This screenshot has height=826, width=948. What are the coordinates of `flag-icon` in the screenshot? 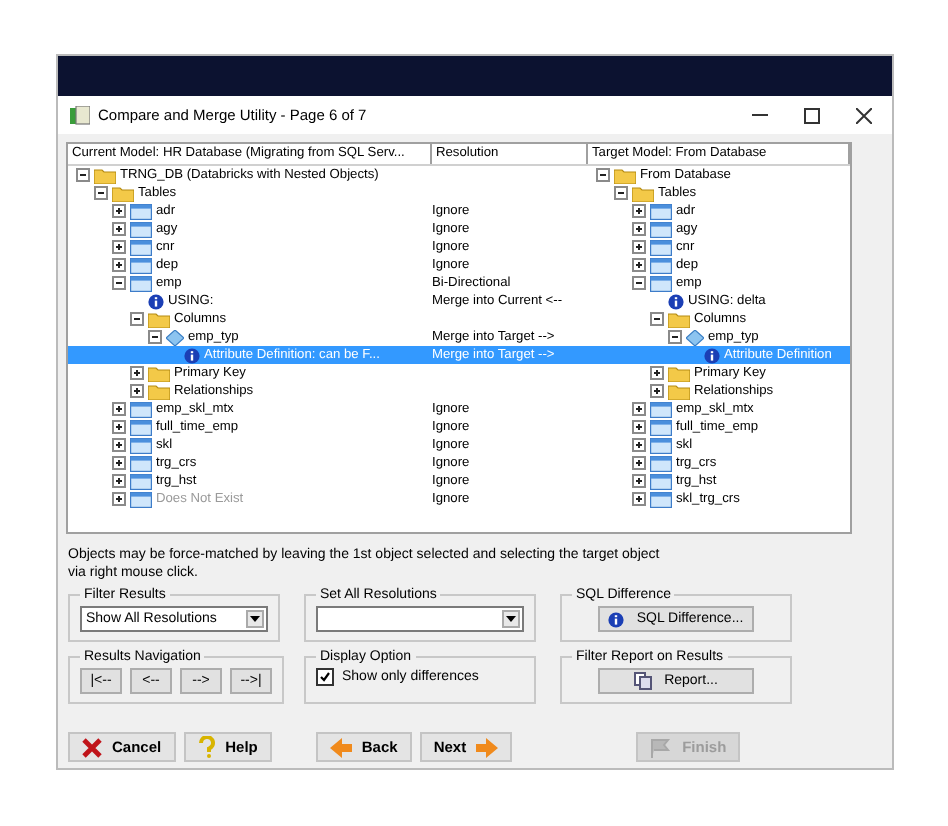 It's located at (661, 747).